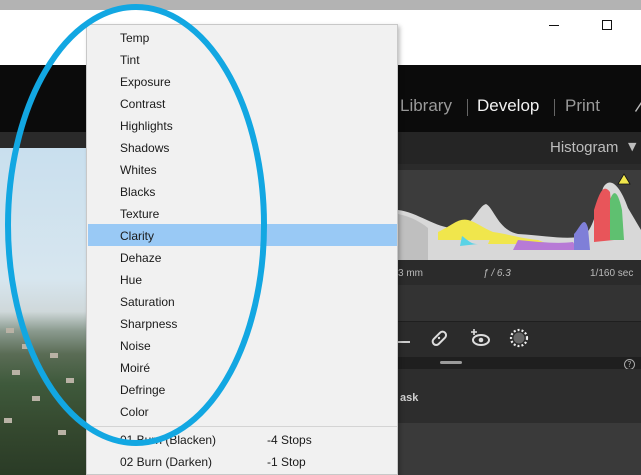 The height and width of the screenshot is (475, 641). I want to click on menu-item-label: Highlights, so click(146, 126).